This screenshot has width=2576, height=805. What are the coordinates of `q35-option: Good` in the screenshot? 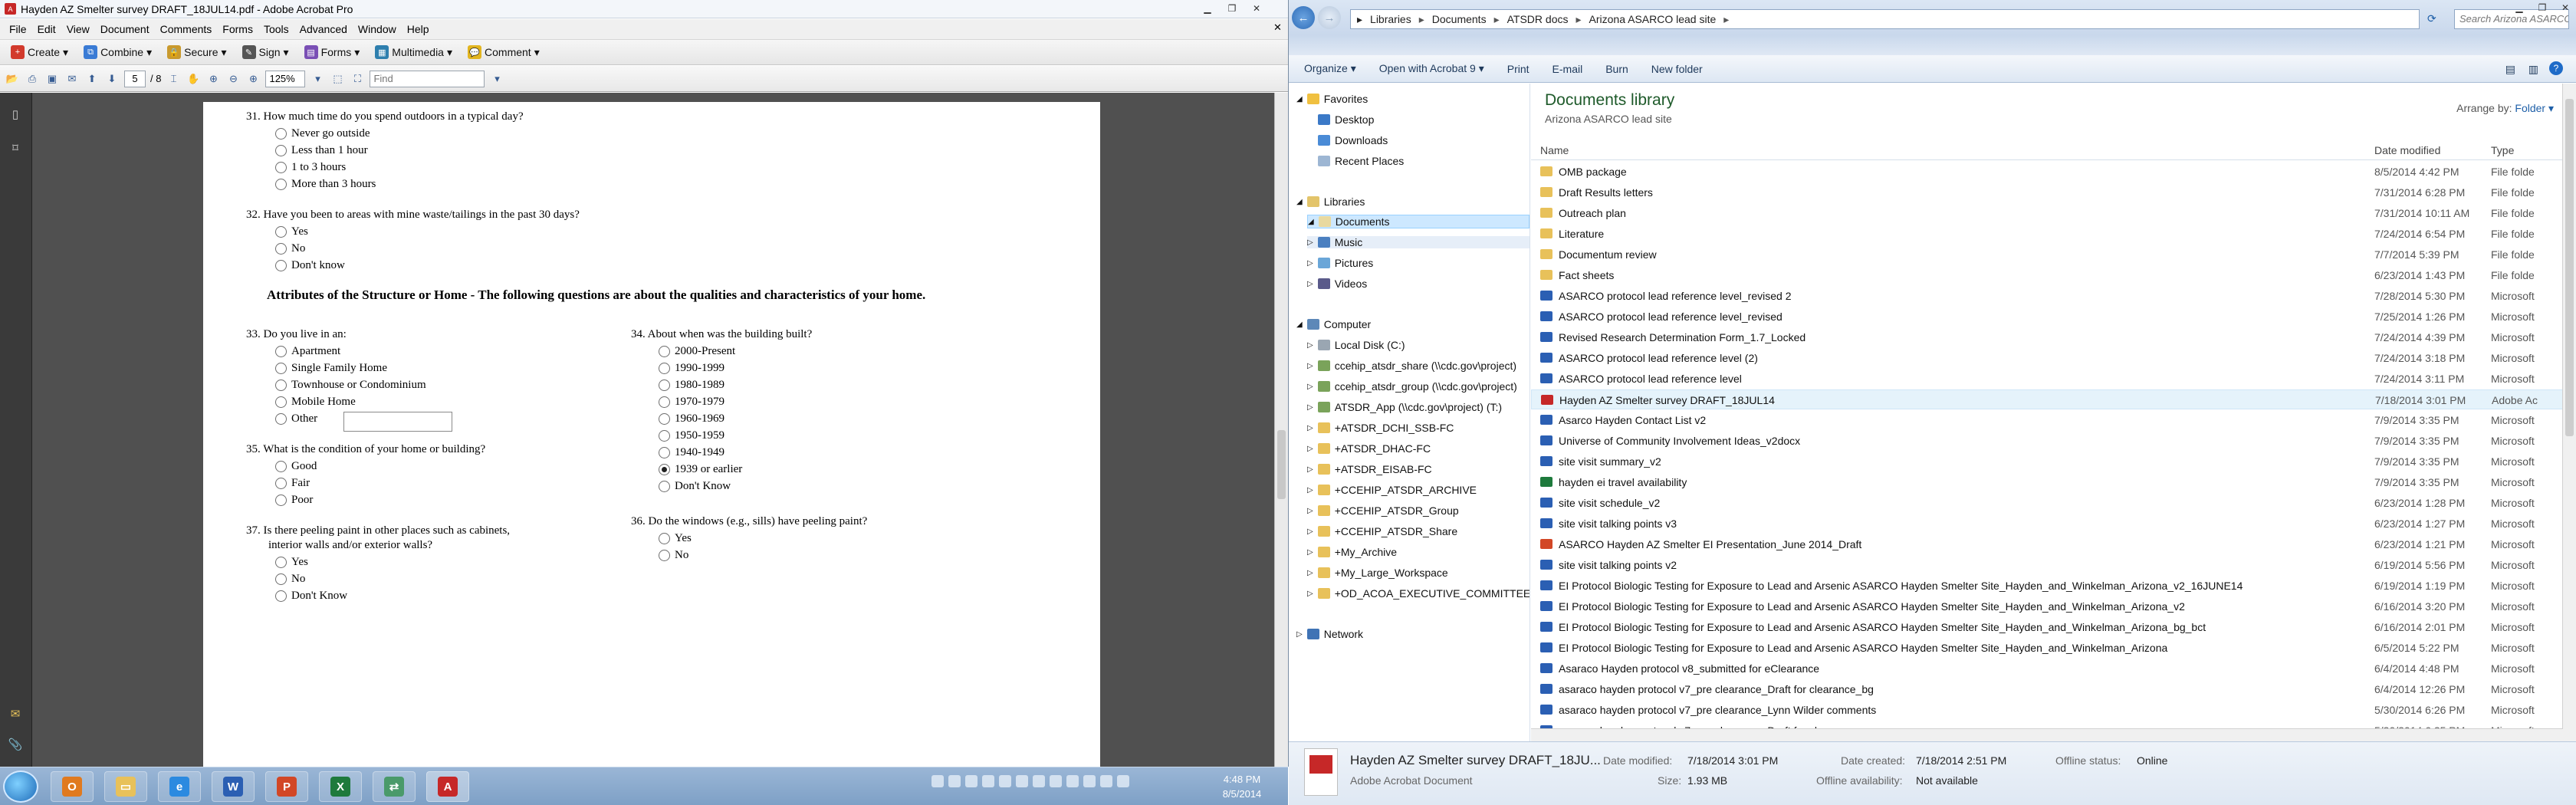 It's located at (296, 467).